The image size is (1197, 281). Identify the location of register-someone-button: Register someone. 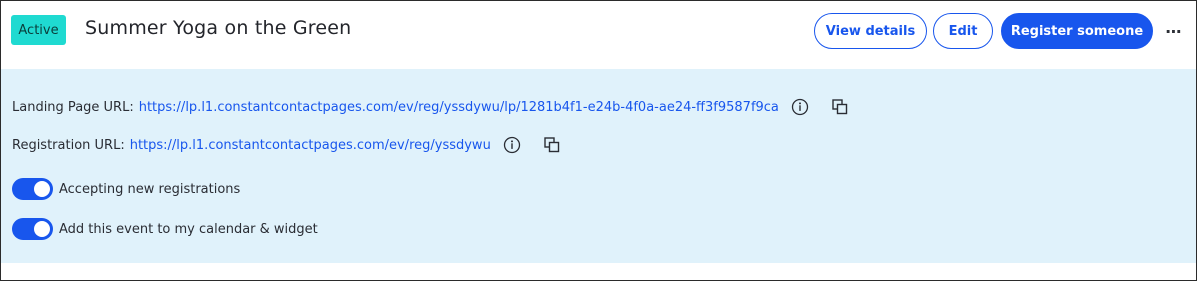
(1077, 31).